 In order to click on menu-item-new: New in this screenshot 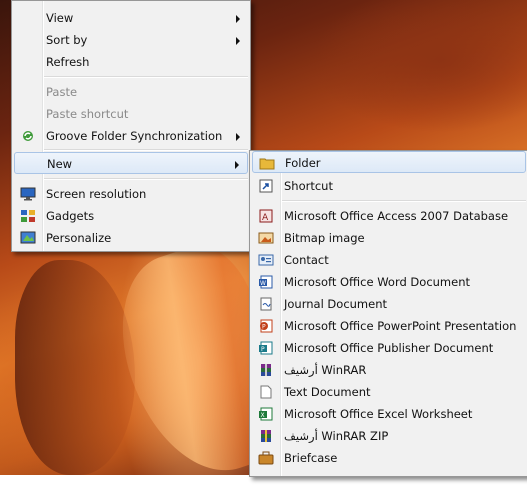, I will do `click(131, 163)`.